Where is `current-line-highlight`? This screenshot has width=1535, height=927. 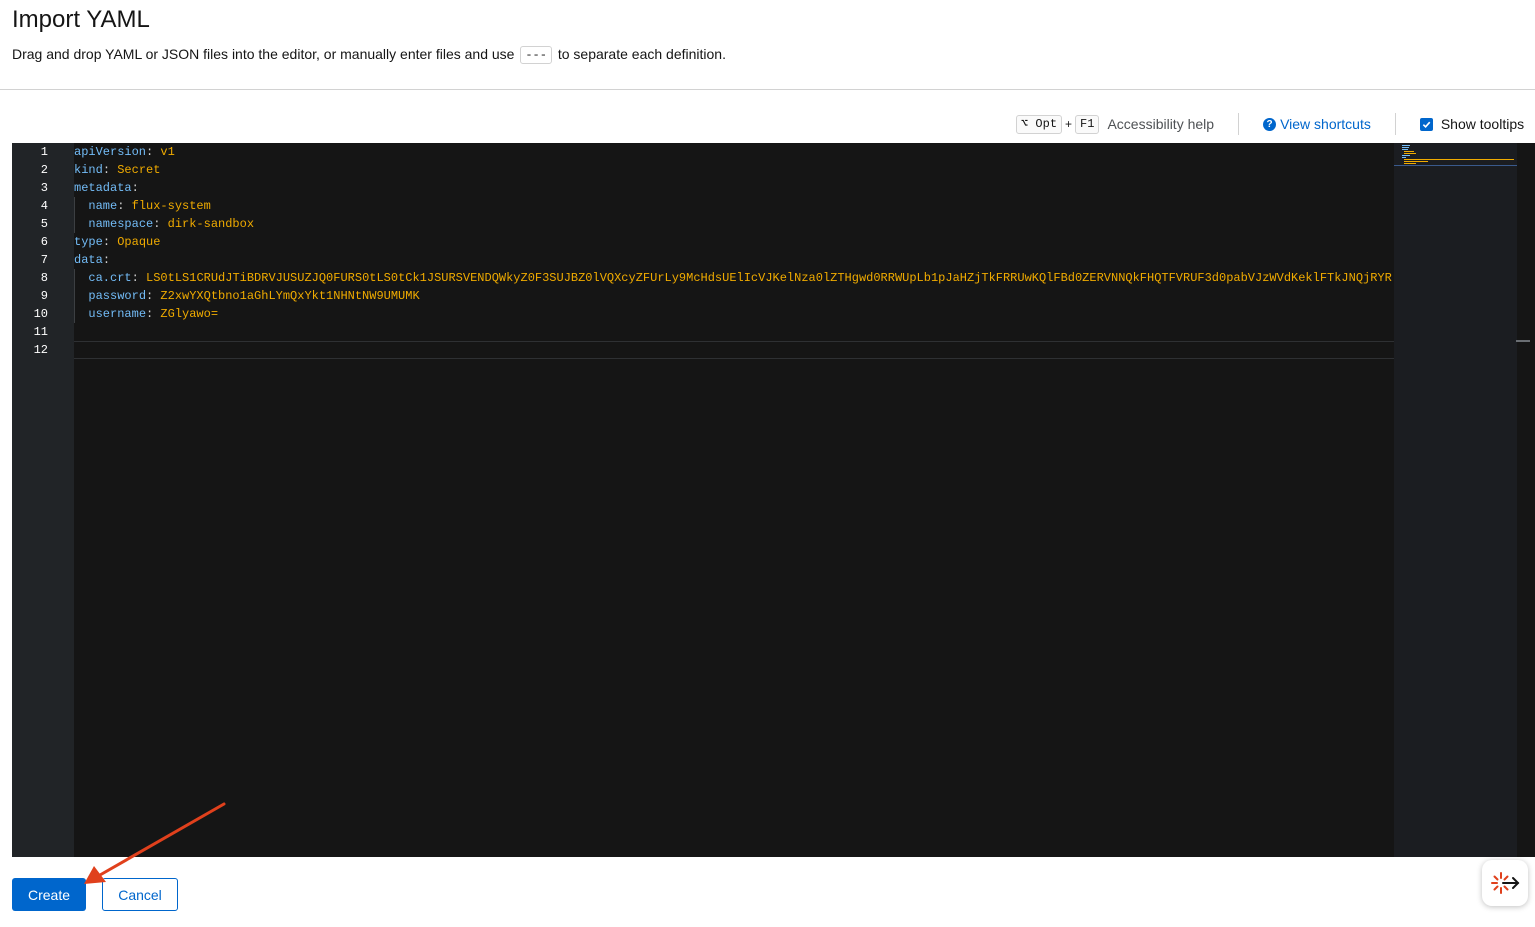
current-line-highlight is located at coordinates (734, 350).